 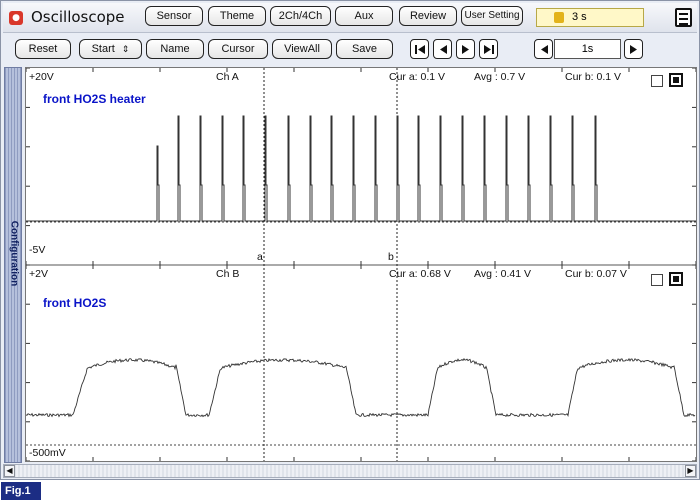 I want to click on skip-first-button, so click(x=419, y=49).